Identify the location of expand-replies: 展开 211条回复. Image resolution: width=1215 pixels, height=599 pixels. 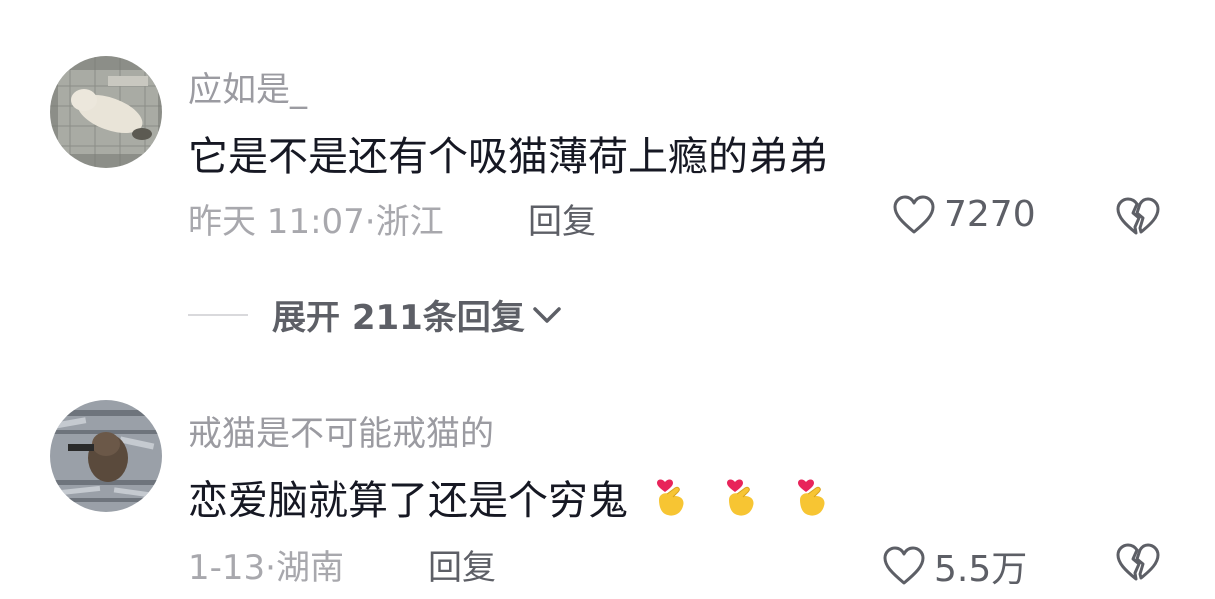
(375, 314).